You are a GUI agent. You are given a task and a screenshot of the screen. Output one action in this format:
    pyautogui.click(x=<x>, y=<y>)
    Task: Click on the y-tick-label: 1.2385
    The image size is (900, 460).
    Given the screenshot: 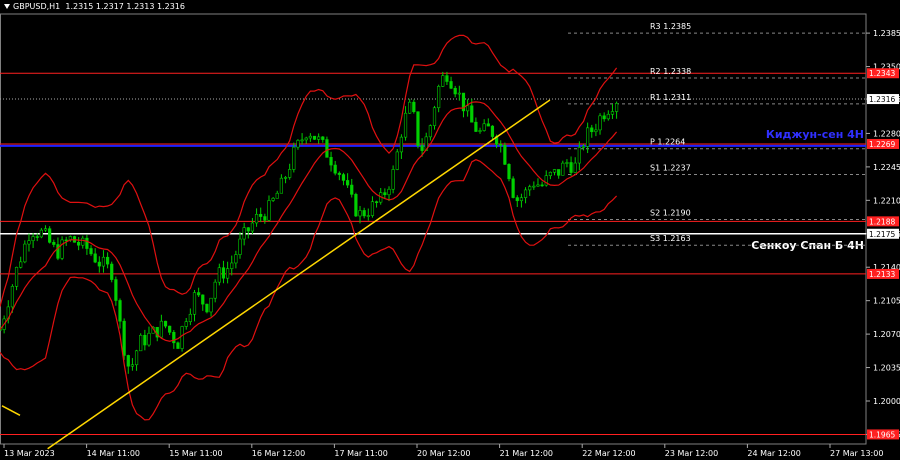 What is the action you would take?
    pyautogui.click(x=886, y=33)
    